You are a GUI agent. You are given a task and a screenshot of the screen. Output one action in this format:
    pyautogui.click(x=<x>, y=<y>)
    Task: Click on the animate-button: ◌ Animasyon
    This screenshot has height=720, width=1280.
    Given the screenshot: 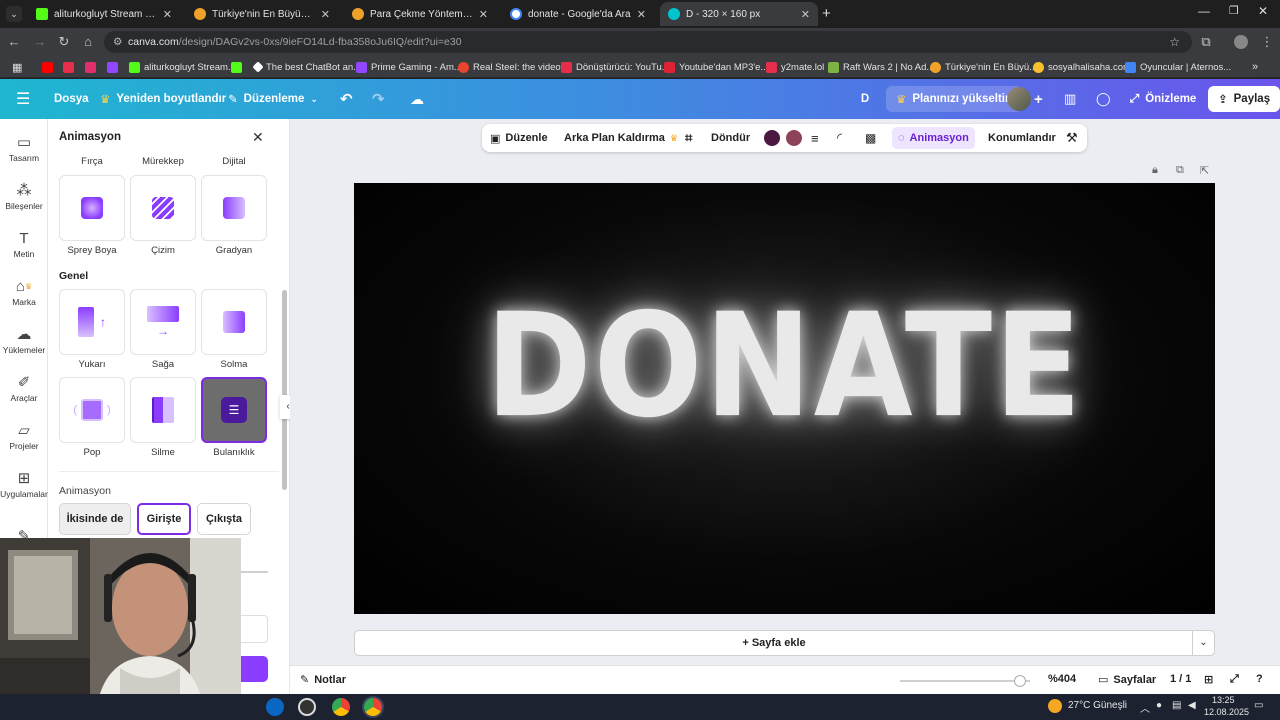 What is the action you would take?
    pyautogui.click(x=933, y=138)
    